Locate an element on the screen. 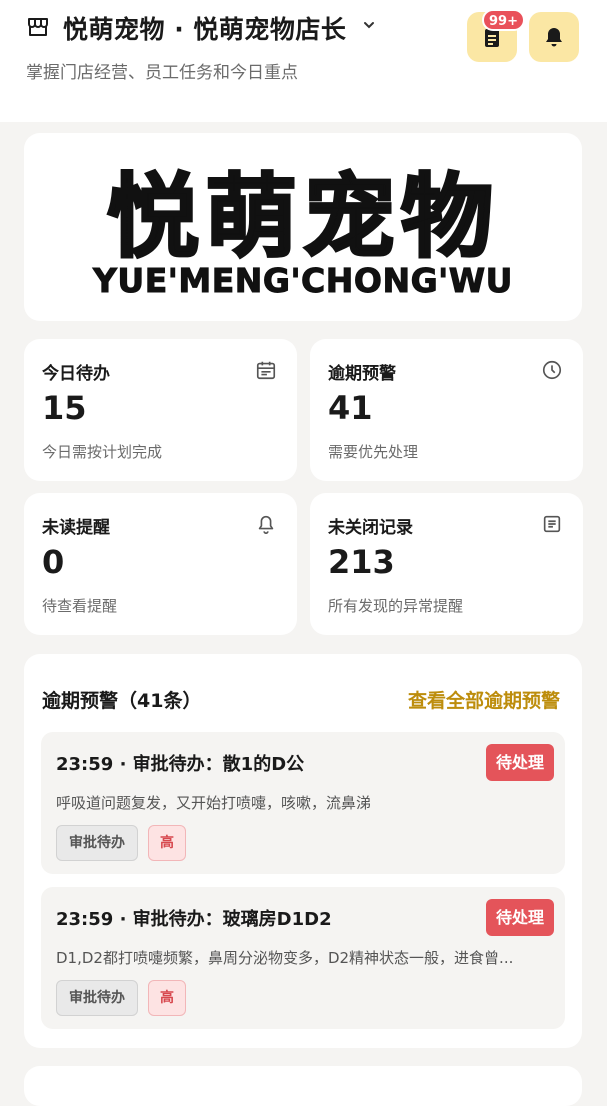 The height and width of the screenshot is (1106, 607). clock-icon is located at coordinates (552, 370).